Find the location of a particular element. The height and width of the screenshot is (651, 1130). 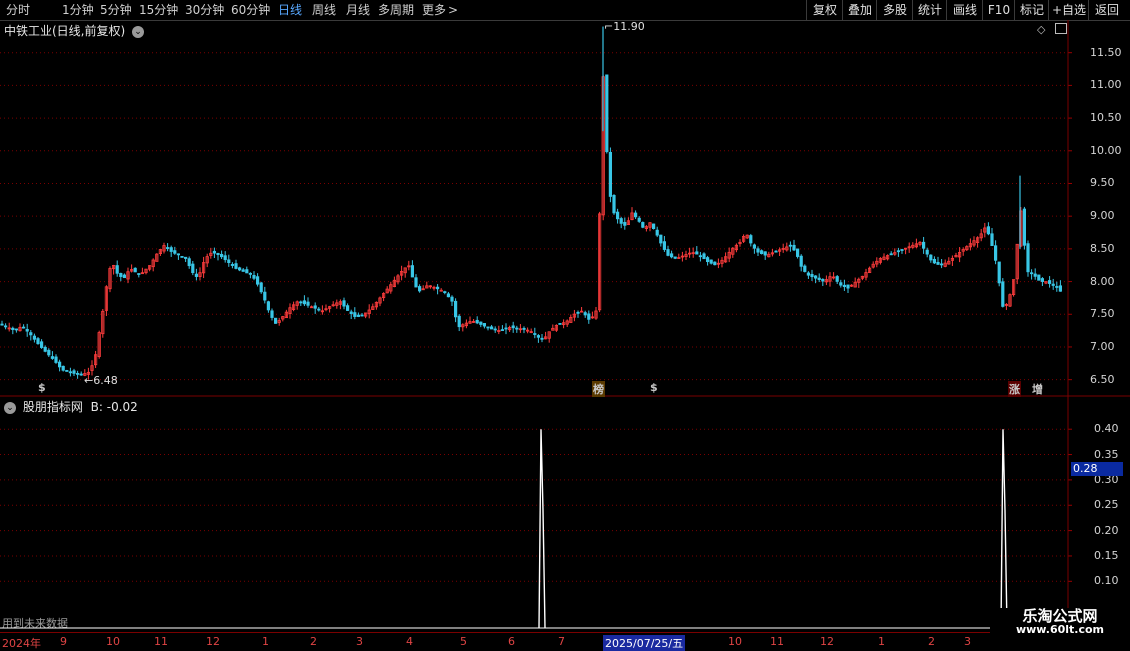

cursor-value-box: 0.28 is located at coordinates (1097, 469).